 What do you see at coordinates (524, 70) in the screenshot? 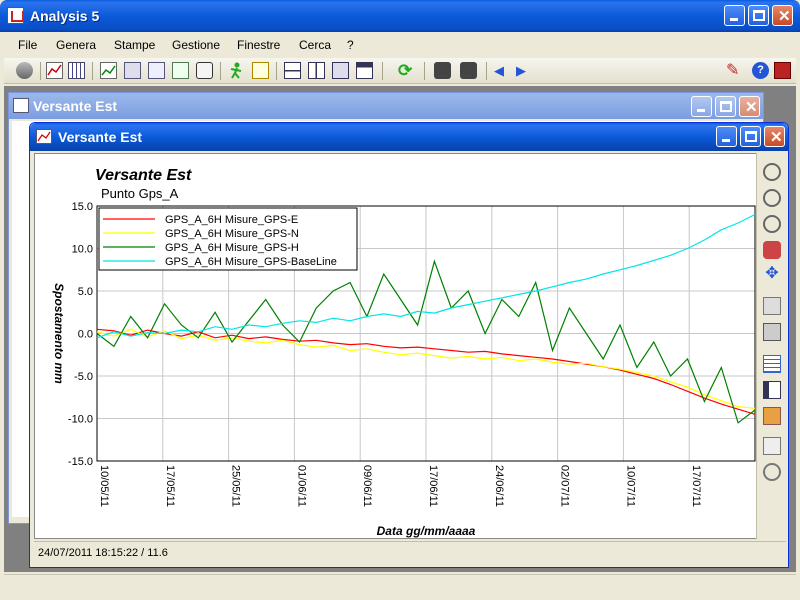
I see `arrow-right-icon: ▶` at bounding box center [524, 70].